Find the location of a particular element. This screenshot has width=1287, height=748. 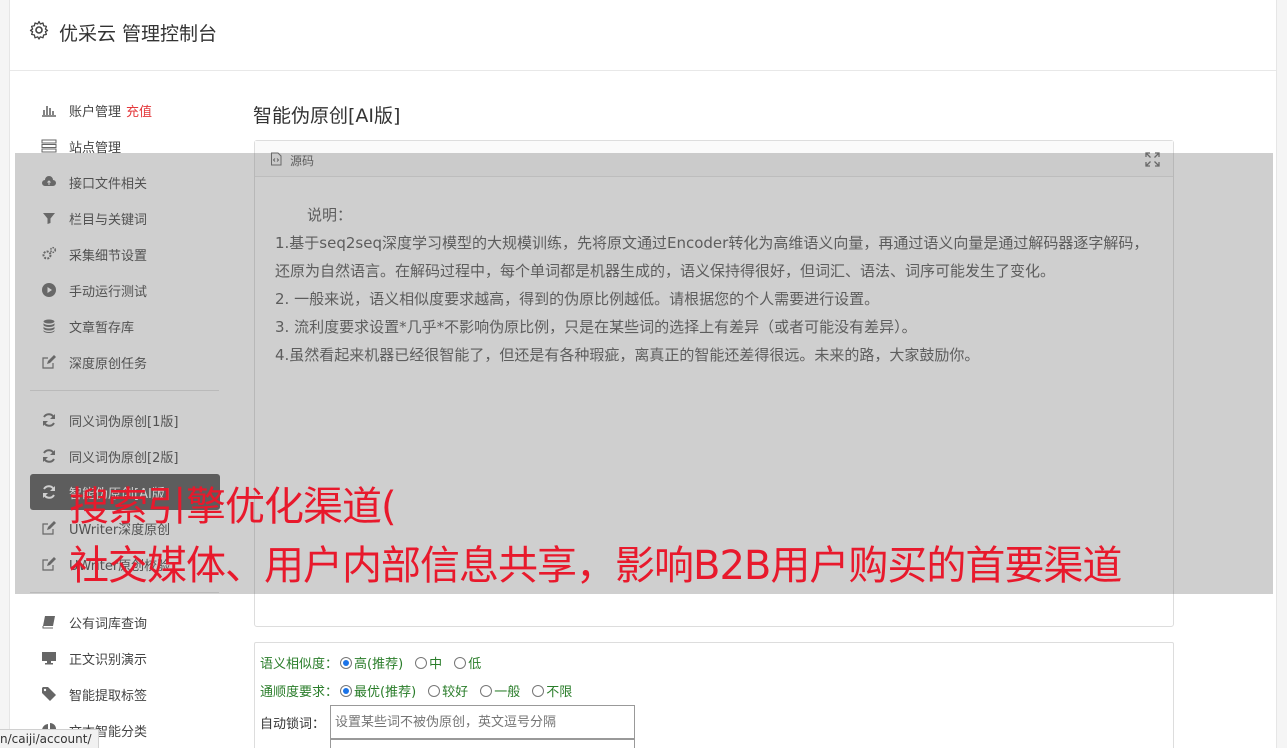

top-bar: 优采云 管理控制台 is located at coordinates (643, 35).